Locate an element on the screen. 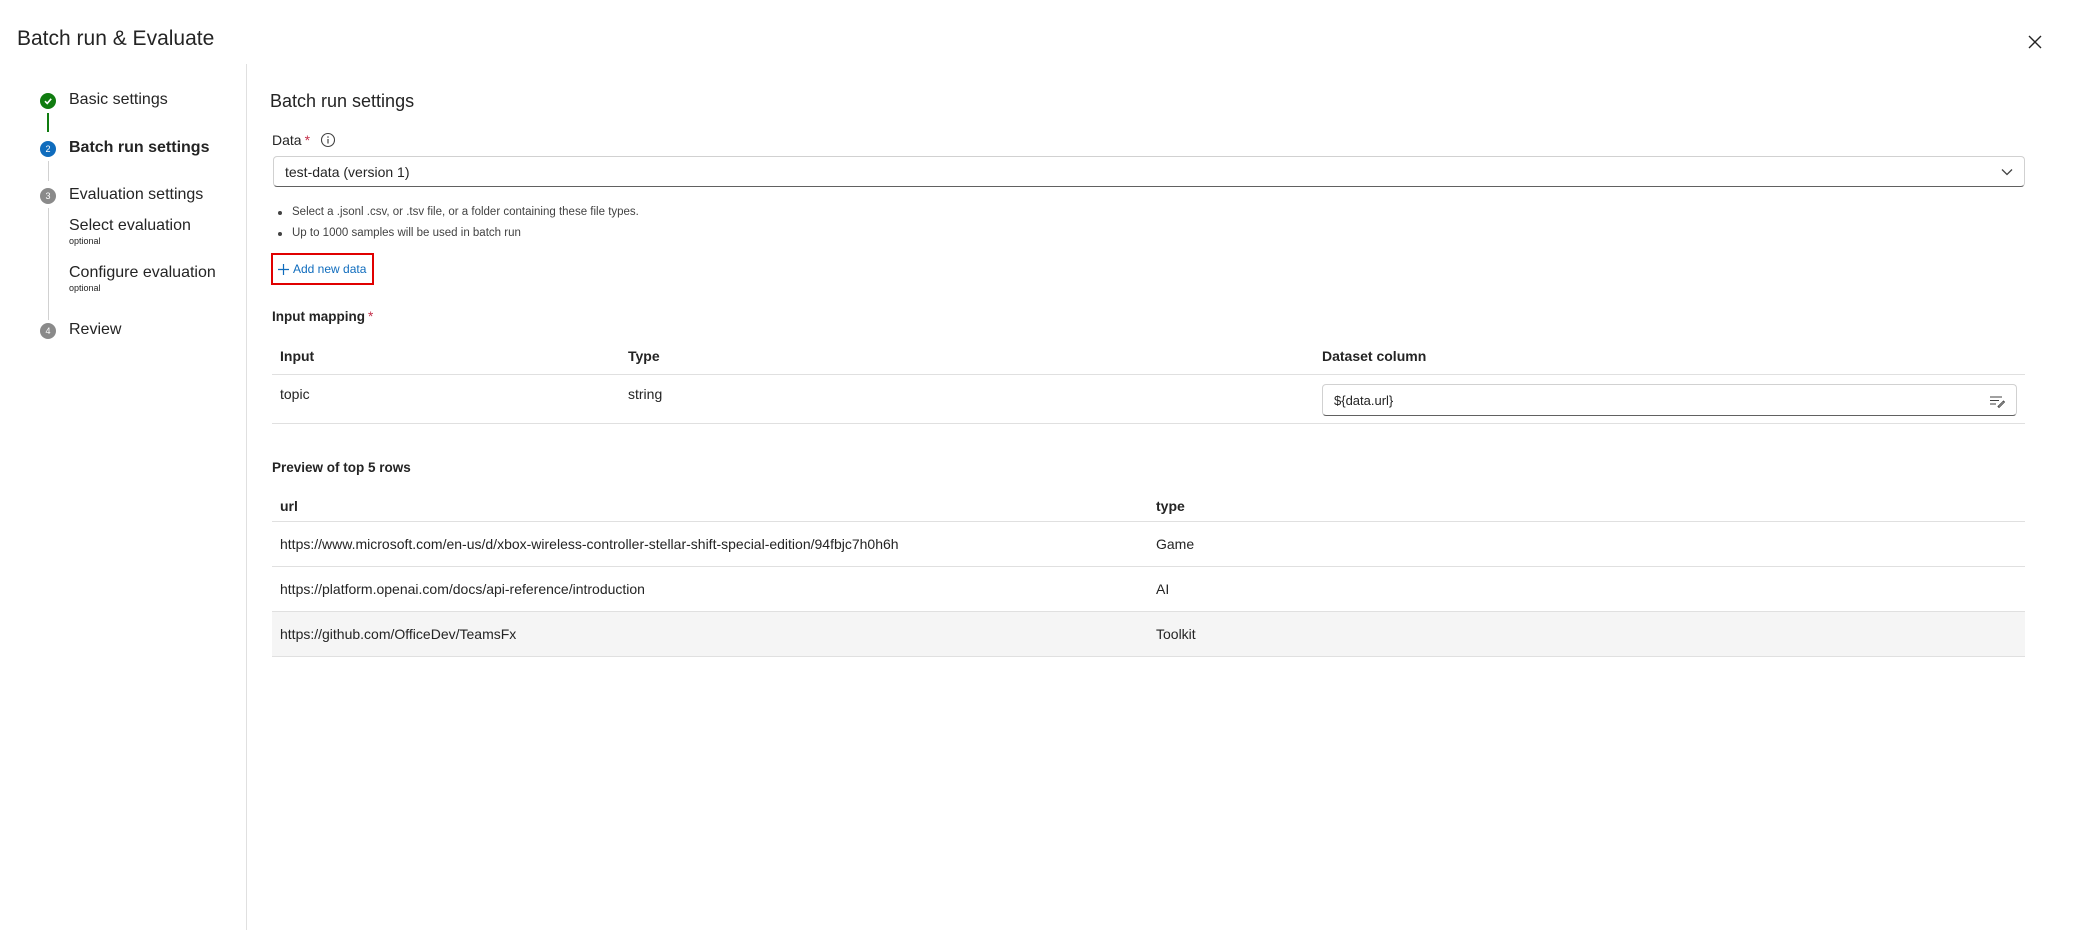 The width and height of the screenshot is (2073, 930). input-cell: topic is located at coordinates (295, 394).